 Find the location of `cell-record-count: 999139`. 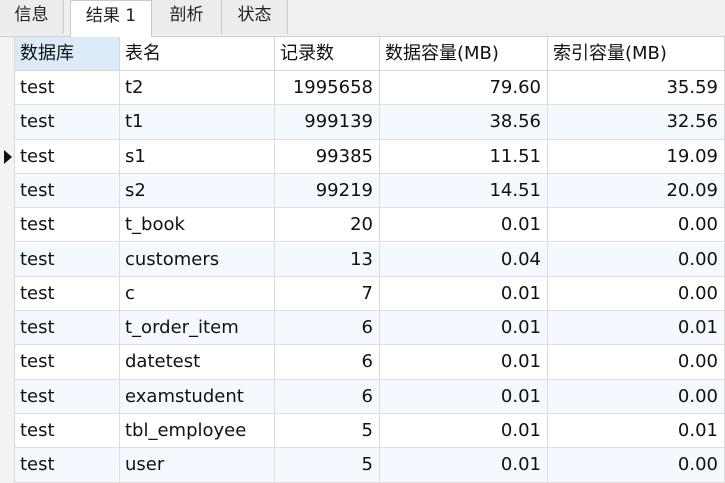

cell-record-count: 999139 is located at coordinates (327, 122).